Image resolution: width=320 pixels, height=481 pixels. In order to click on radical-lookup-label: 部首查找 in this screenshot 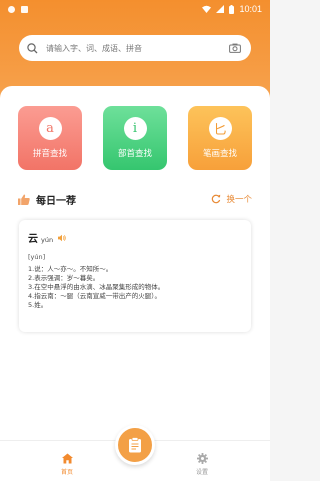, I will do `click(134, 154)`.